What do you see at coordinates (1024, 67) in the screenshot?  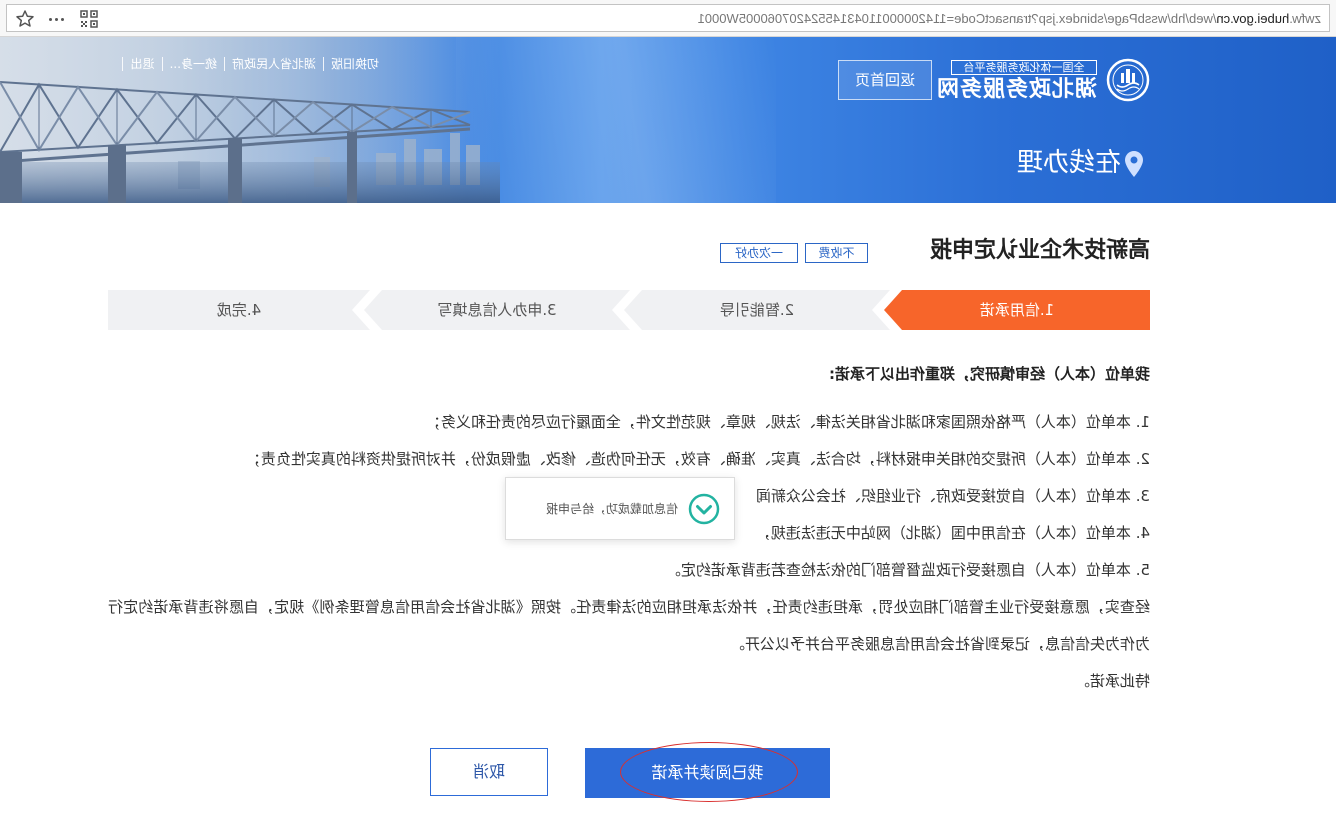 I see `logo-subtitle: 全国一体化政务服务平台` at bounding box center [1024, 67].